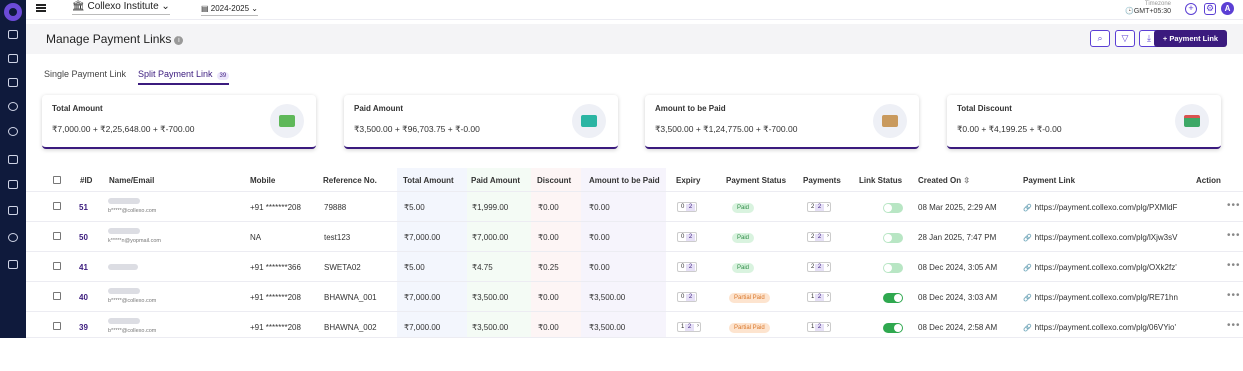  Describe the element at coordinates (944, 180) in the screenshot. I see `col-created-on: Created On ⇳` at that location.